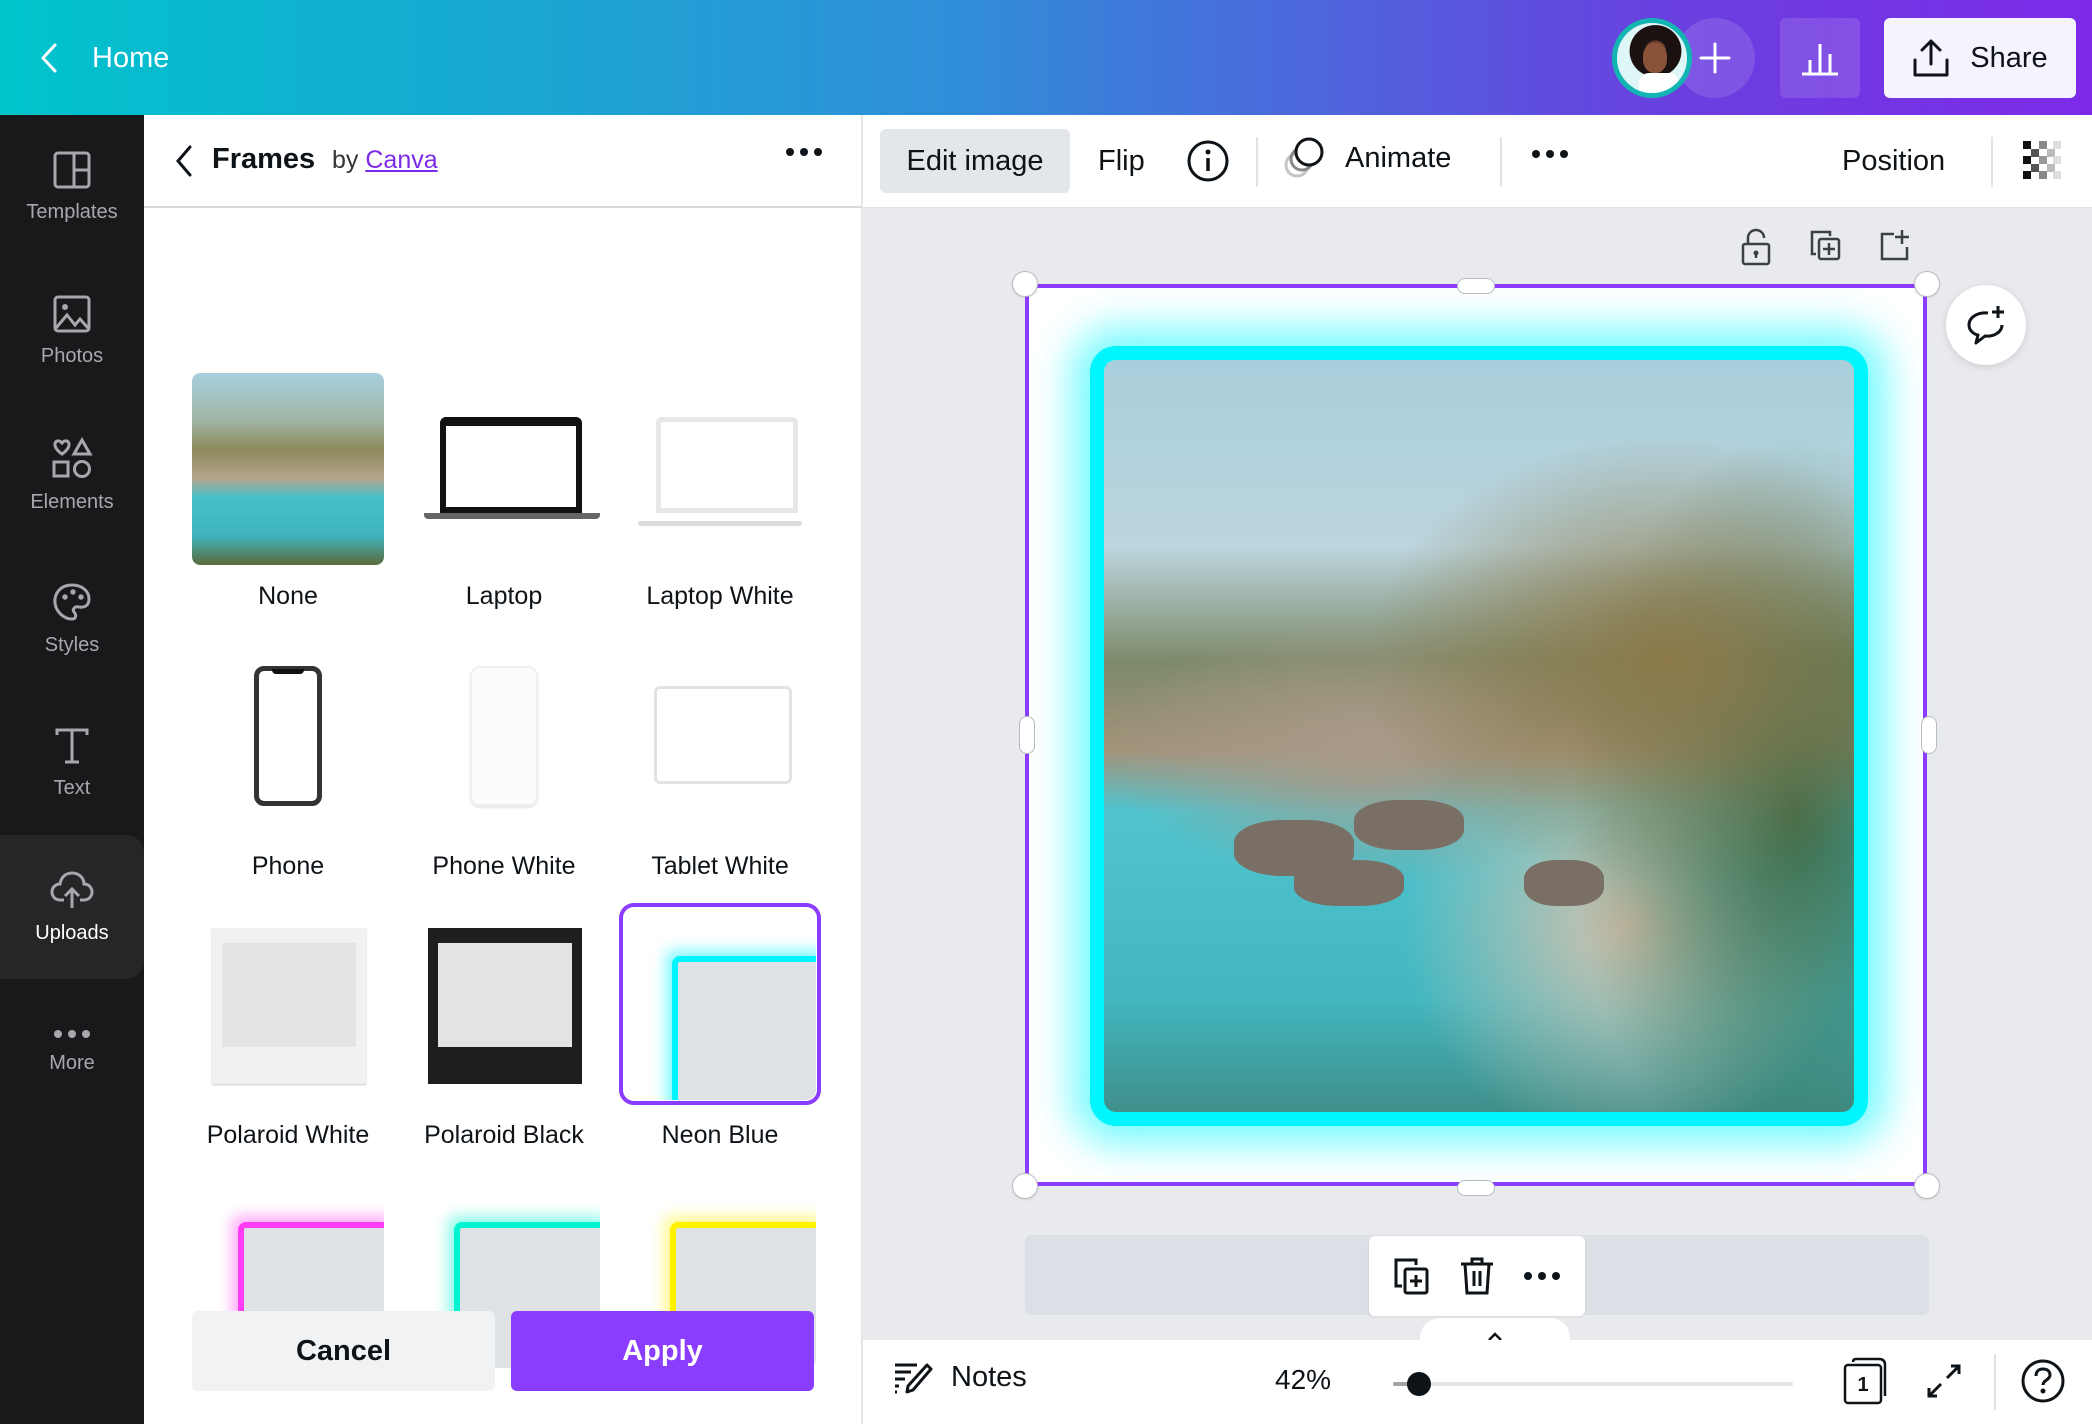 This screenshot has width=2092, height=1424. I want to click on page-tools, so click(1826, 249).